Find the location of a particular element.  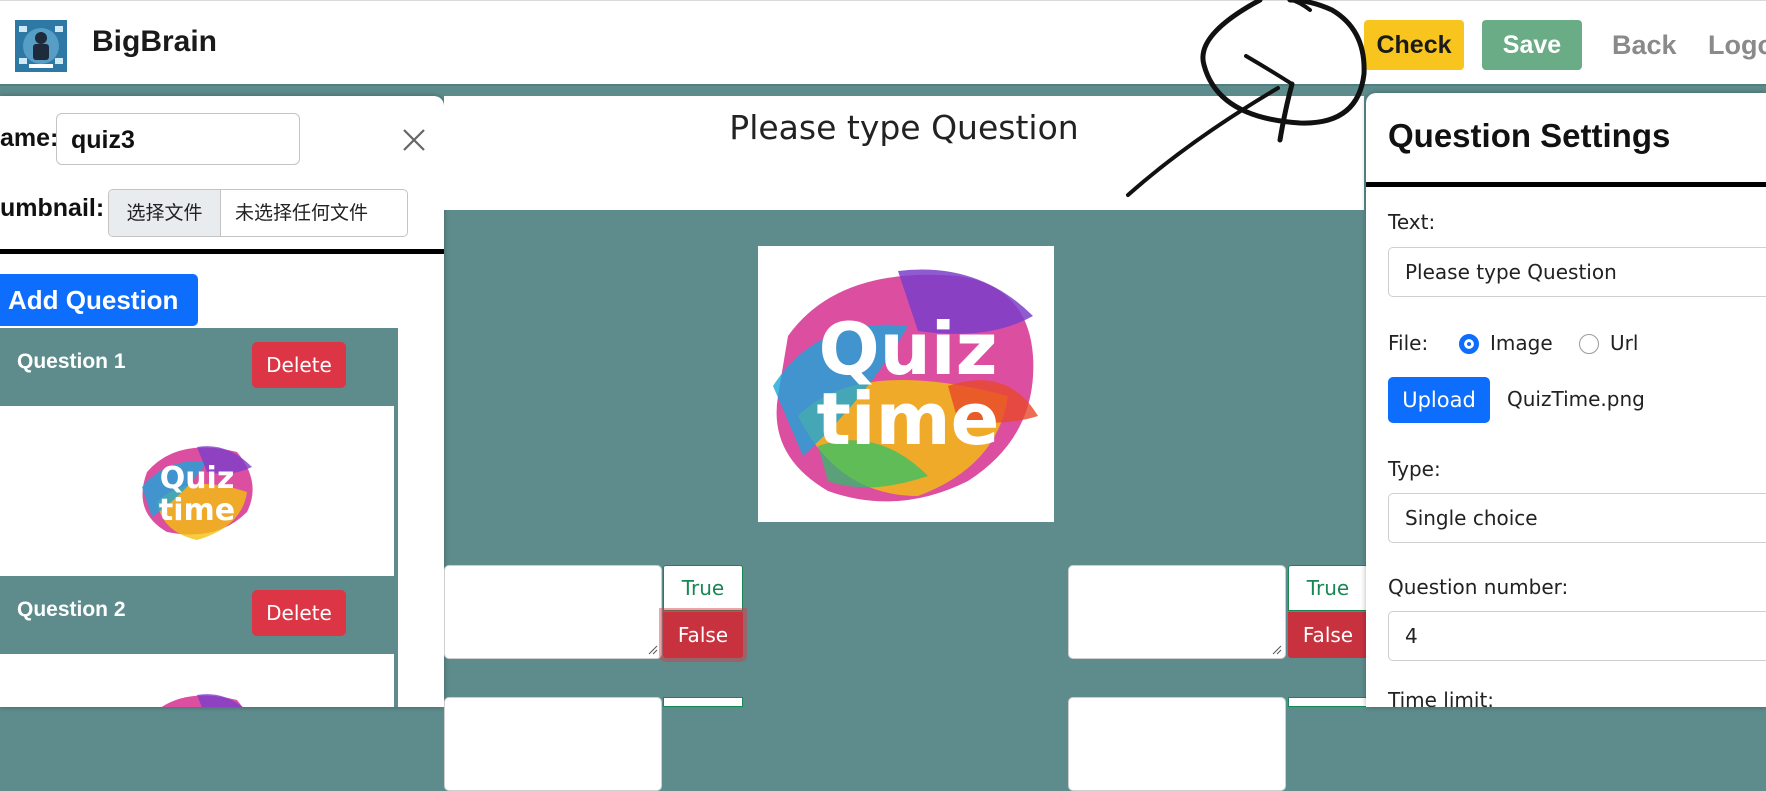

question-media: Quiz time is located at coordinates (906, 384).